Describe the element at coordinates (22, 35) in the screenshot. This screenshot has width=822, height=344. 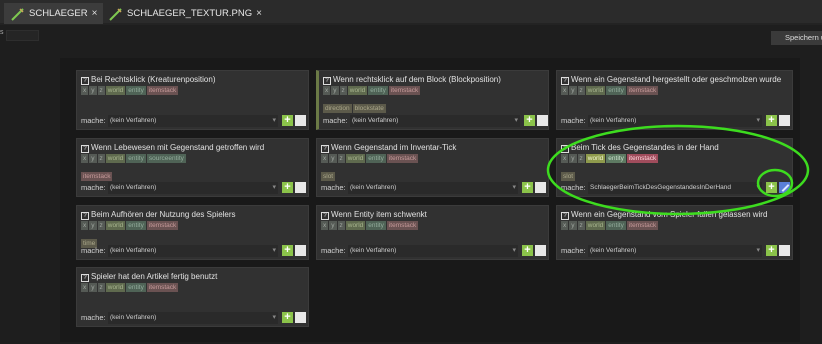
I see `small-input-field` at that location.